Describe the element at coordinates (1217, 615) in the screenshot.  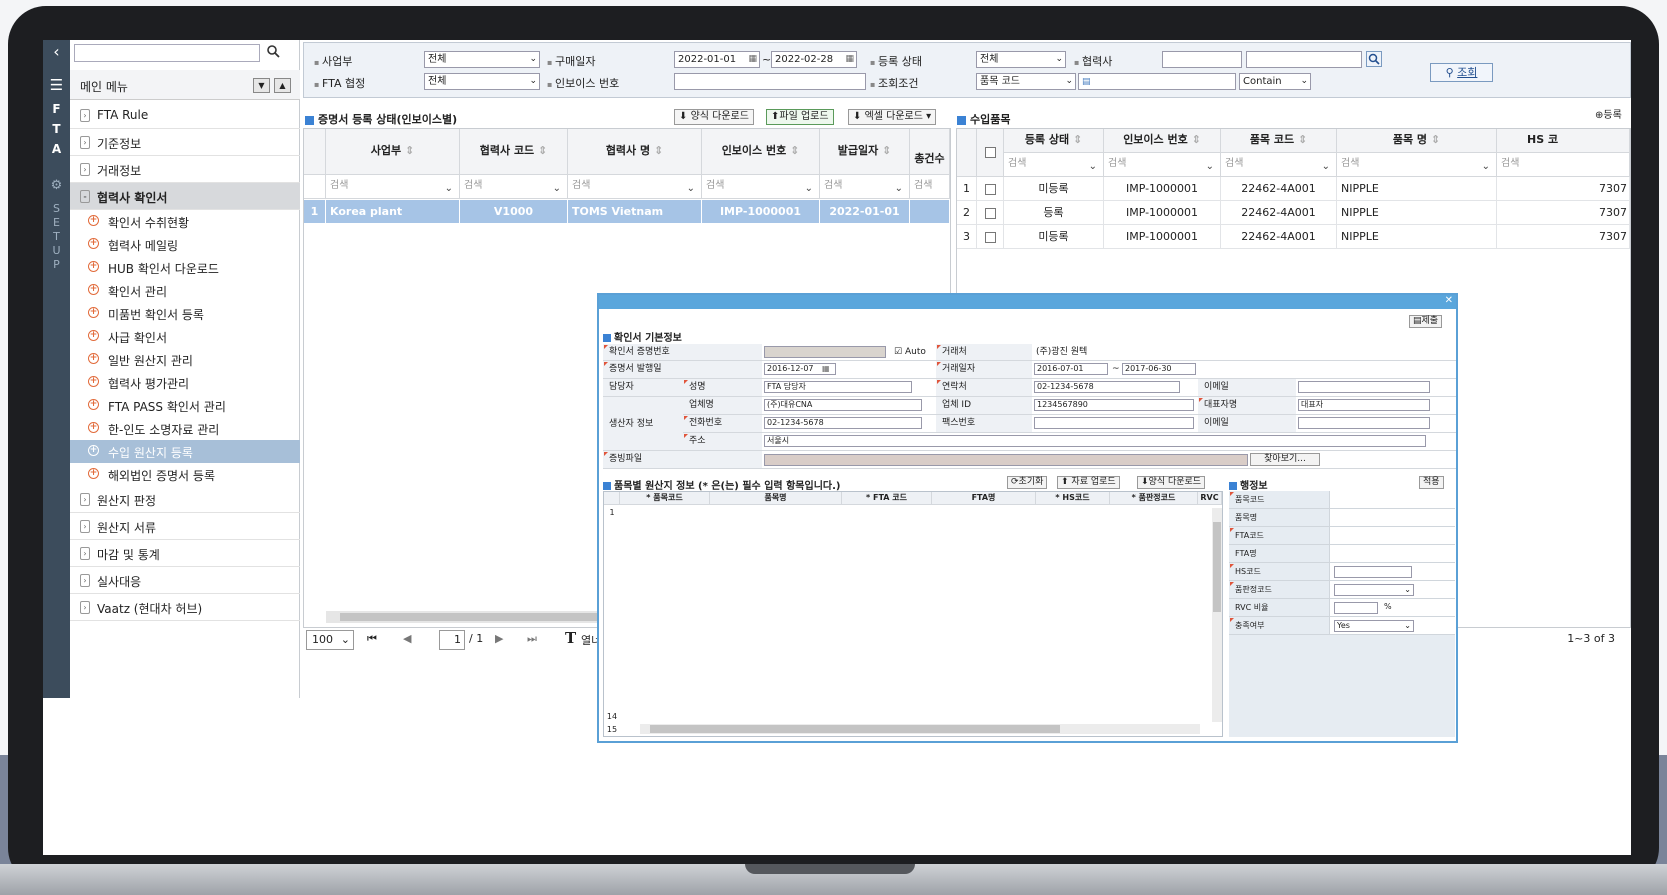
I see `vertical-scrollbar` at that location.